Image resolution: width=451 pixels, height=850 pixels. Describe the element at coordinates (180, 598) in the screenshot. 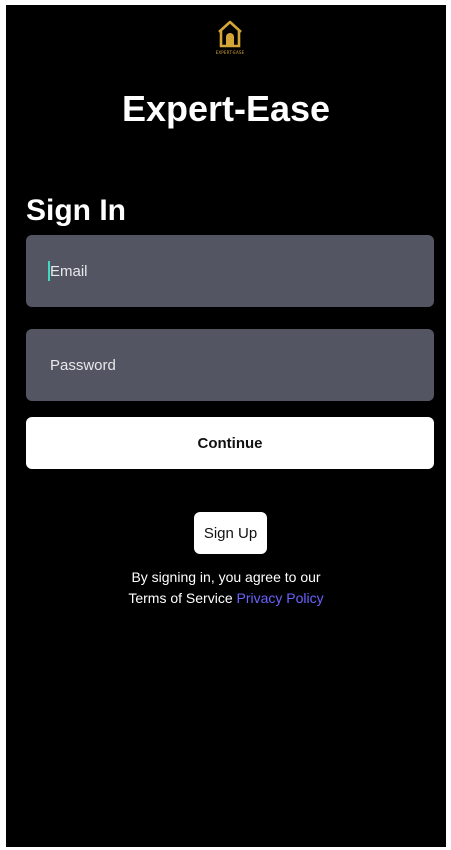

I see `terms-of-service-link: Terms of Service` at that location.